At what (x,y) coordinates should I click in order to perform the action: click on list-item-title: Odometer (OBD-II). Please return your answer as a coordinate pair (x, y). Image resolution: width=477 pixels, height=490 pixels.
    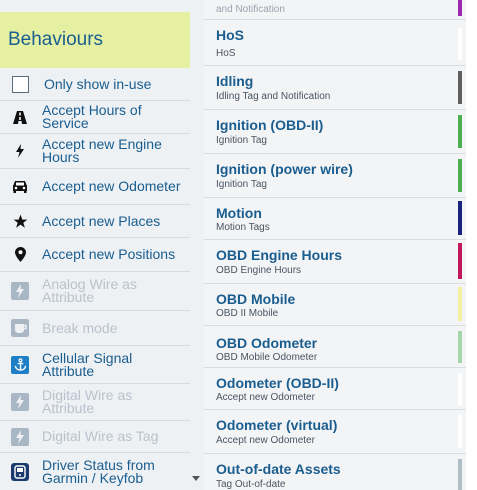
    Looking at the image, I should click on (277, 383).